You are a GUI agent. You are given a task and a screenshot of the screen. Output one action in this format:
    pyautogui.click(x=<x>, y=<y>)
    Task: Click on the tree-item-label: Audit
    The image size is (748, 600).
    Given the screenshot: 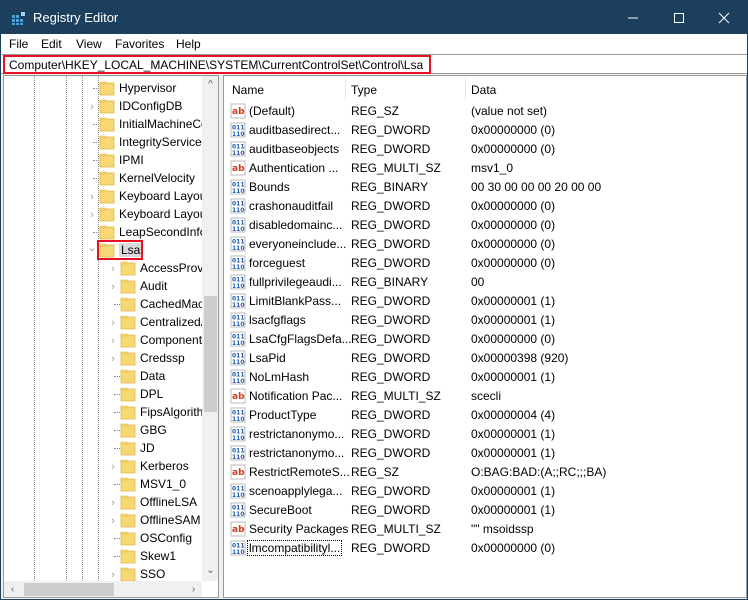 What is the action you would take?
    pyautogui.click(x=154, y=286)
    